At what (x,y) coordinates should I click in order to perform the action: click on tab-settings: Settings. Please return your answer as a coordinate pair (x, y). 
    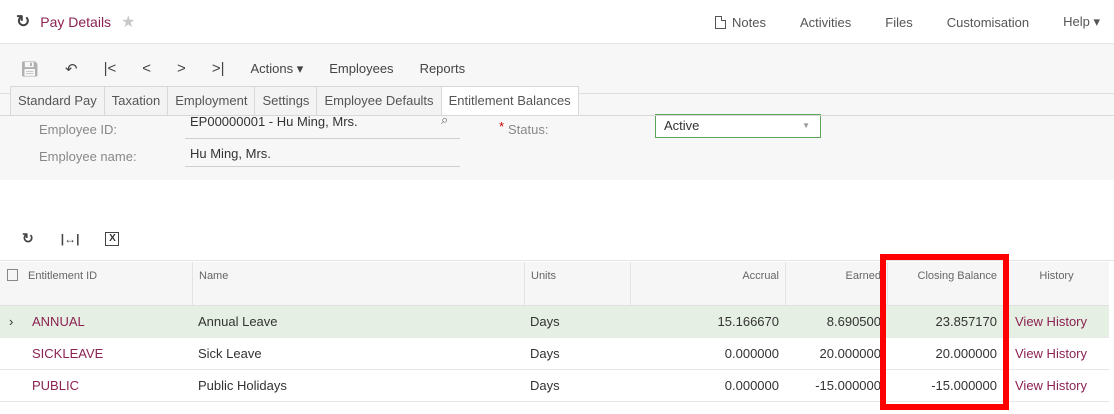
    Looking at the image, I should click on (286, 100).